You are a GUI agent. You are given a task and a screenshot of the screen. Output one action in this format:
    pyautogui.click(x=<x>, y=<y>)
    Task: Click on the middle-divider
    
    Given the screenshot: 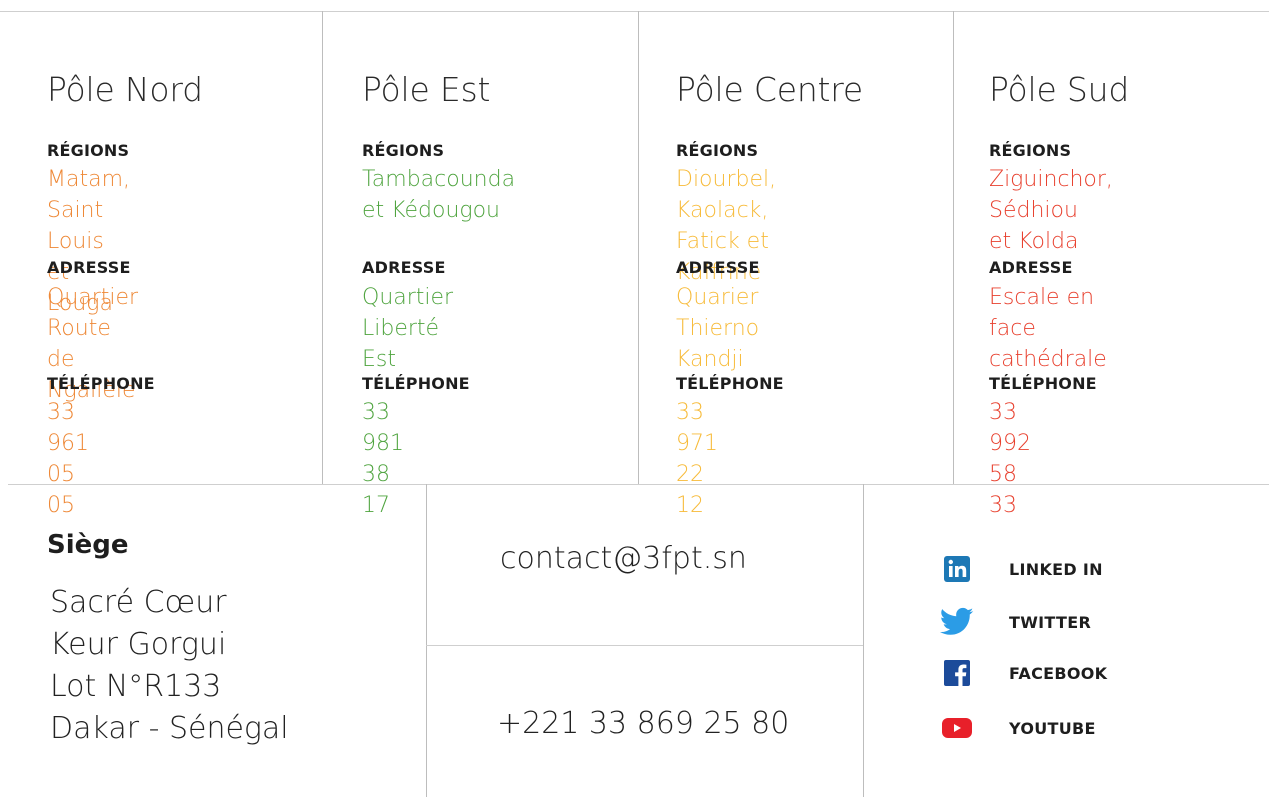 What is the action you would take?
    pyautogui.click(x=638, y=484)
    